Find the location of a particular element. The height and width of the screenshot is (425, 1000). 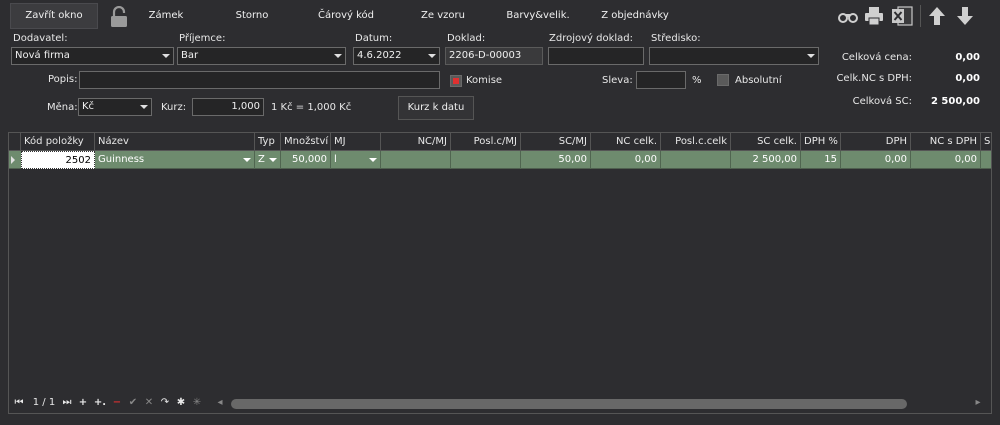

cell-type-text: Z is located at coordinates (261, 159).